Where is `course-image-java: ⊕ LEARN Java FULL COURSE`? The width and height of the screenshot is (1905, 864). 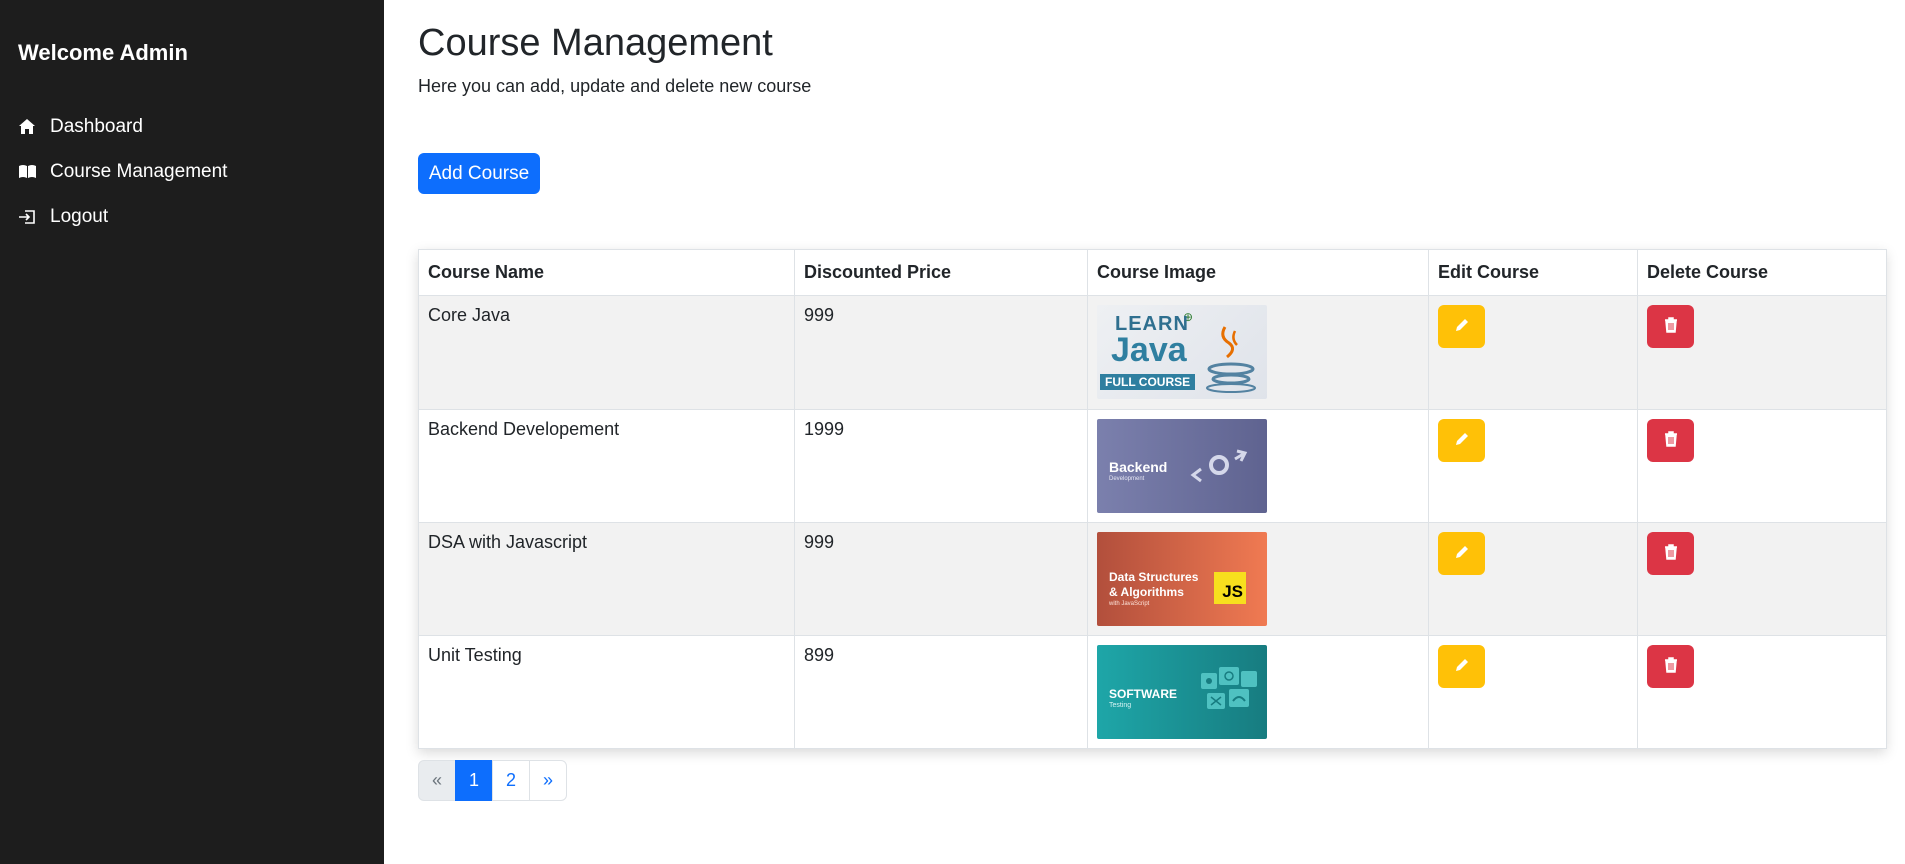 course-image-java: ⊕ LEARN Java FULL COURSE is located at coordinates (1182, 352).